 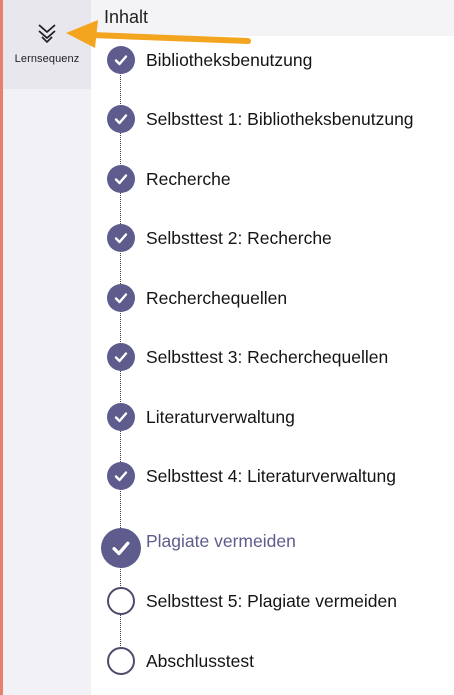 I want to click on sequence-item: Recherche, so click(x=272, y=179).